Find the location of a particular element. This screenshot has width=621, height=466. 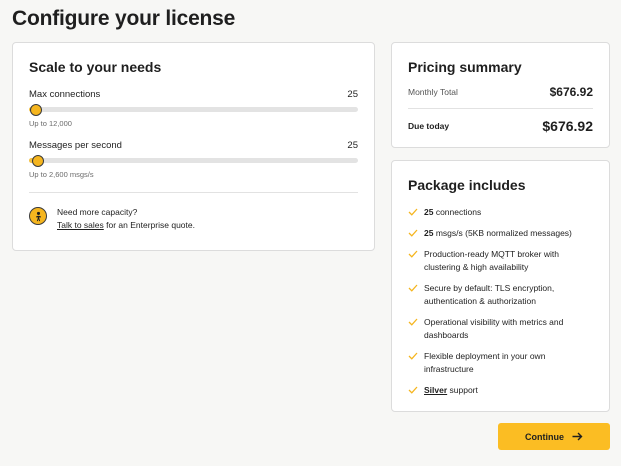

feature-item: 25 connections is located at coordinates (500, 212).